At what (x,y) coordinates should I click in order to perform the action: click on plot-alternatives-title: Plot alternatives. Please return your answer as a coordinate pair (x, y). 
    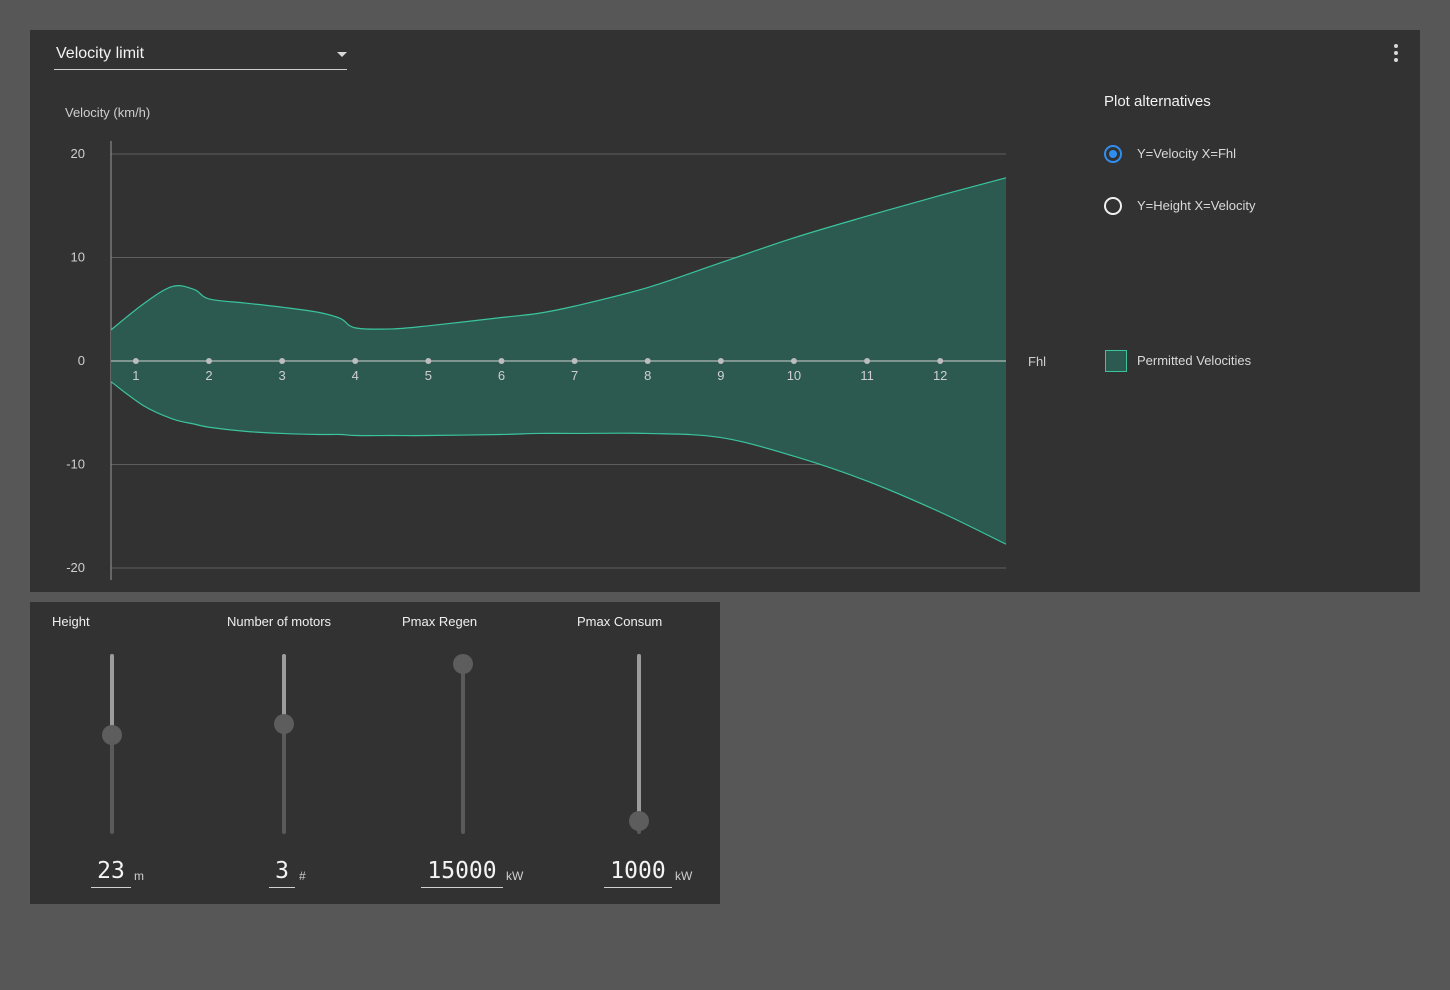
    Looking at the image, I should click on (1157, 101).